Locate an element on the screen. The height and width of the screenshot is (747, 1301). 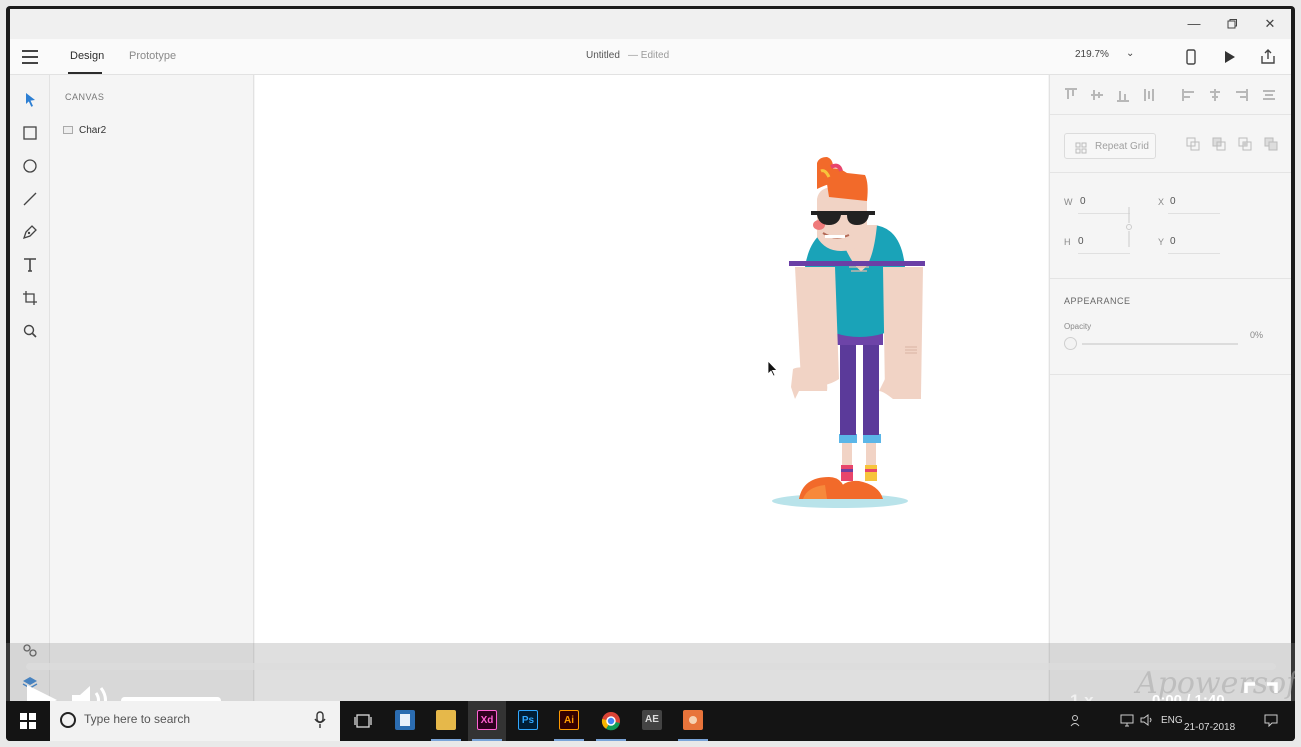
document-status: — Edited is located at coordinates (649, 55).